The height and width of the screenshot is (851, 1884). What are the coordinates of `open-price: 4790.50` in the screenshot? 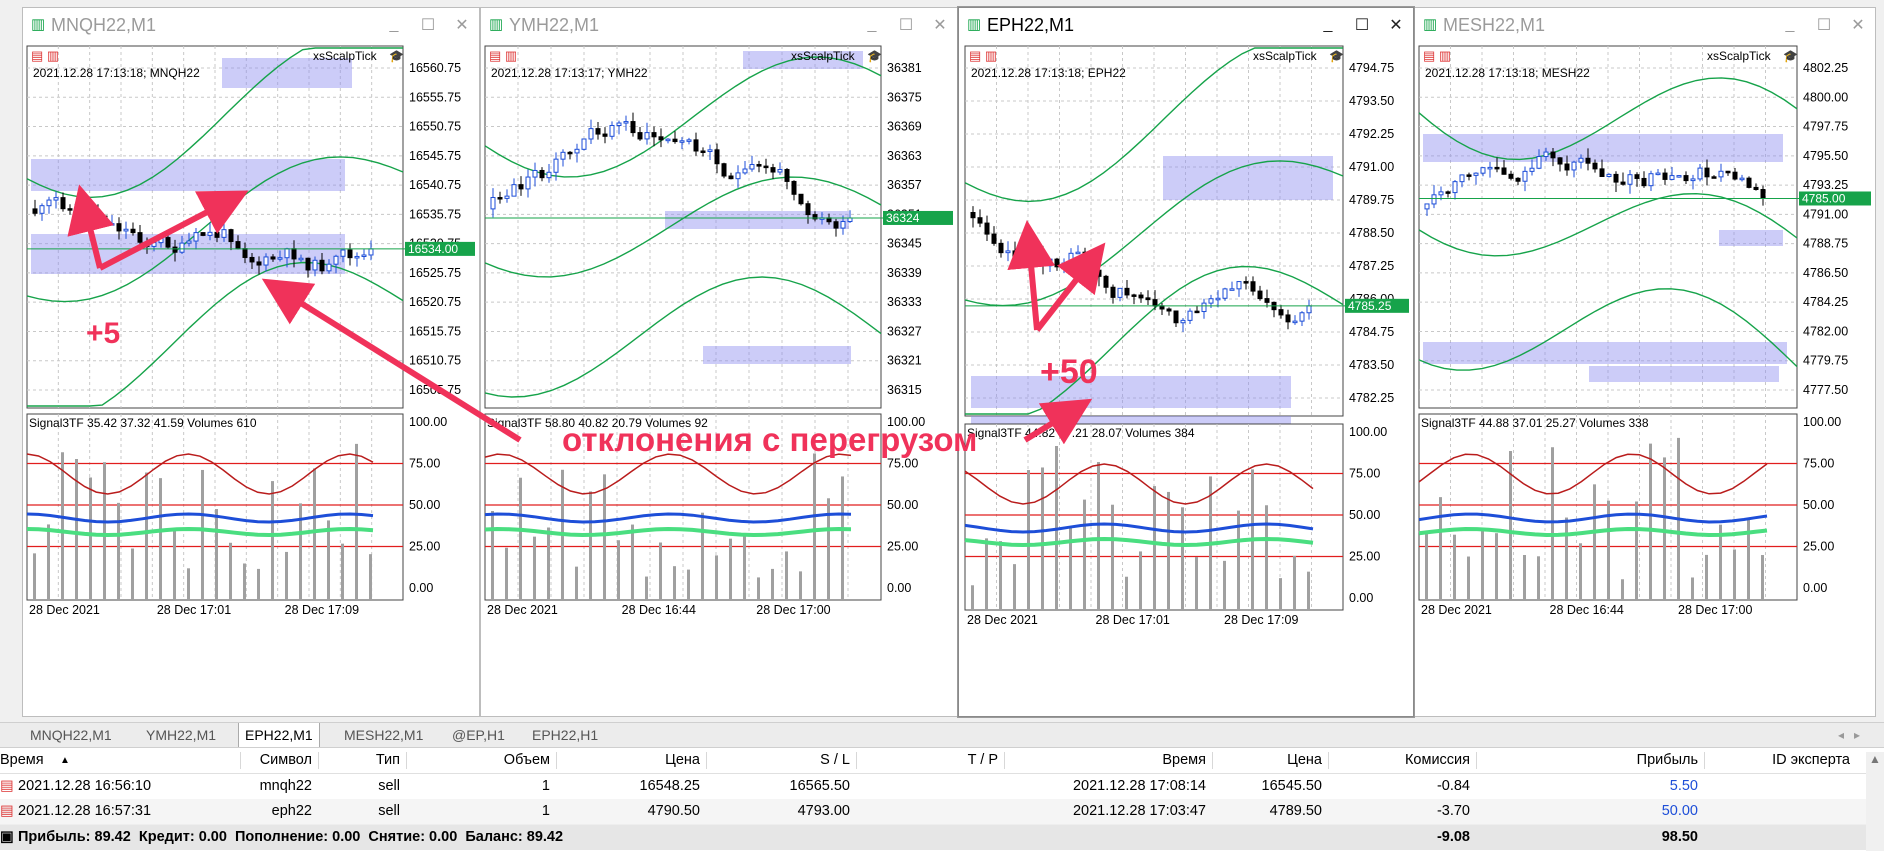 It's located at (673, 811).